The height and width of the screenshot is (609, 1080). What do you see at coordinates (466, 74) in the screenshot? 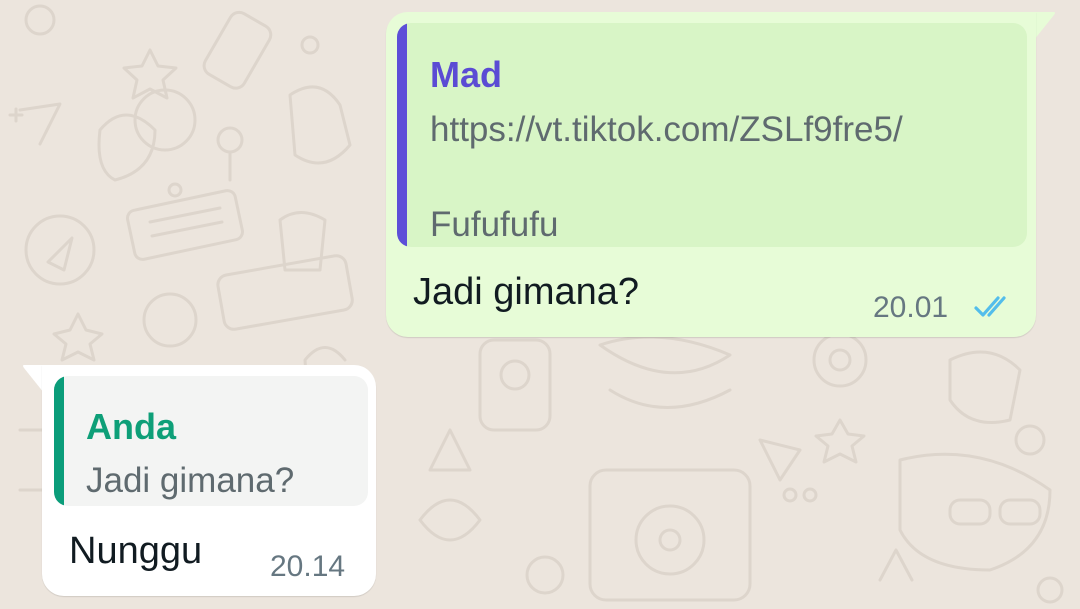
I see `quote-author: Mad` at bounding box center [466, 74].